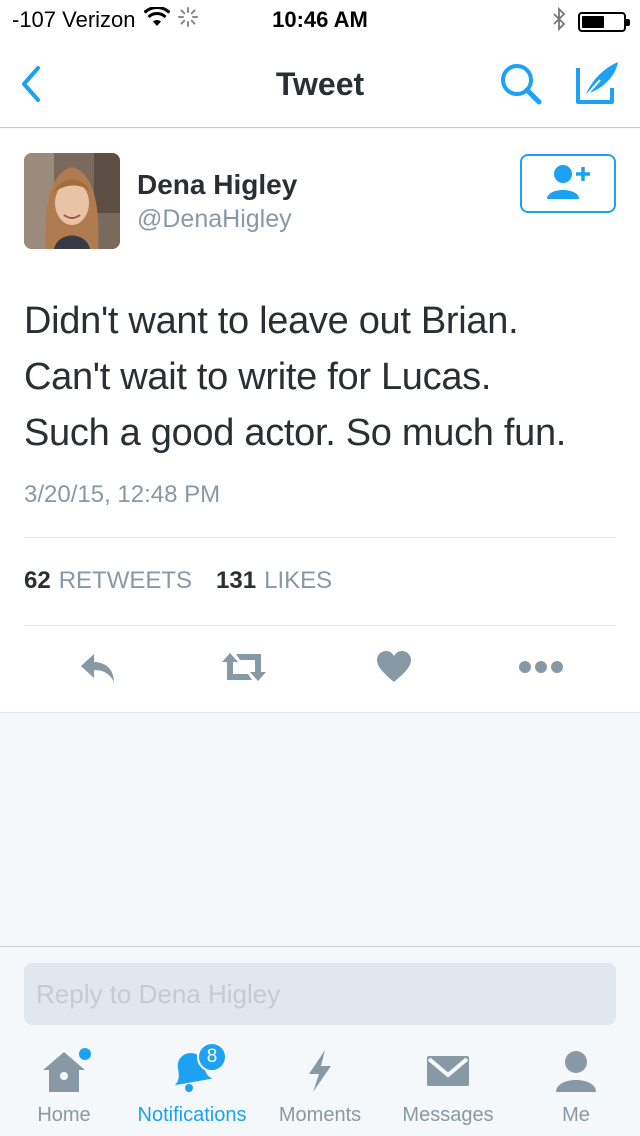 This screenshot has height=1136, width=640. Describe the element at coordinates (72, 201) in the screenshot. I see `avatar` at that location.